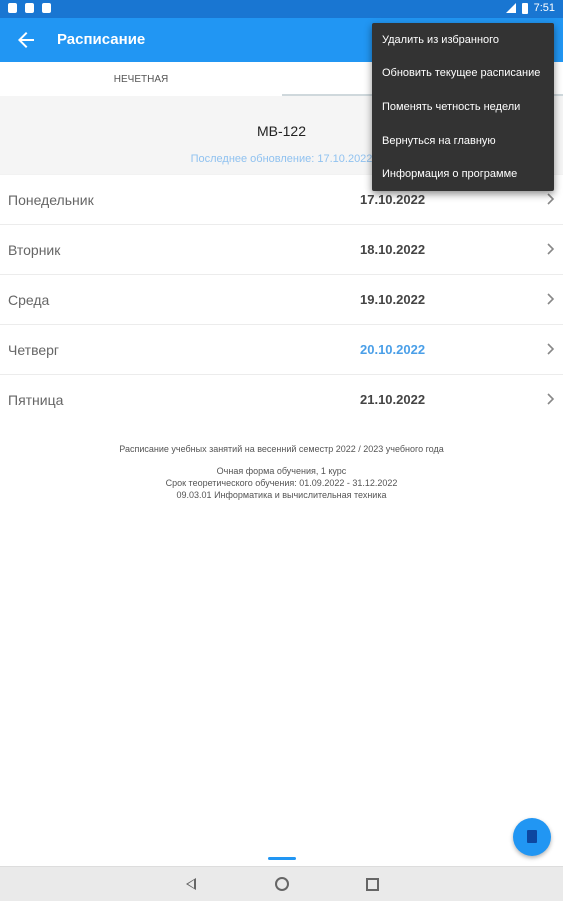 The image size is (563, 901). What do you see at coordinates (12, 8) in the screenshot?
I see `sim-icon` at bounding box center [12, 8].